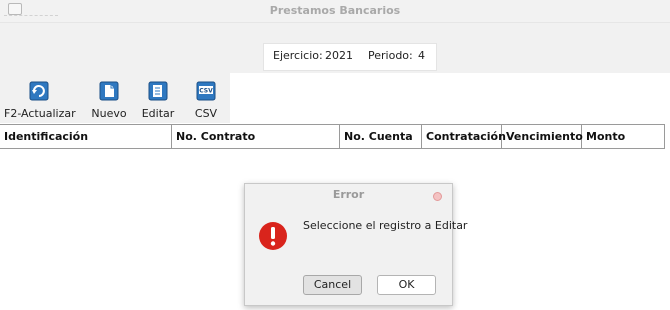 This screenshot has width=670, height=310. What do you see at coordinates (348, 194) in the screenshot?
I see `dialog-title: Error` at bounding box center [348, 194].